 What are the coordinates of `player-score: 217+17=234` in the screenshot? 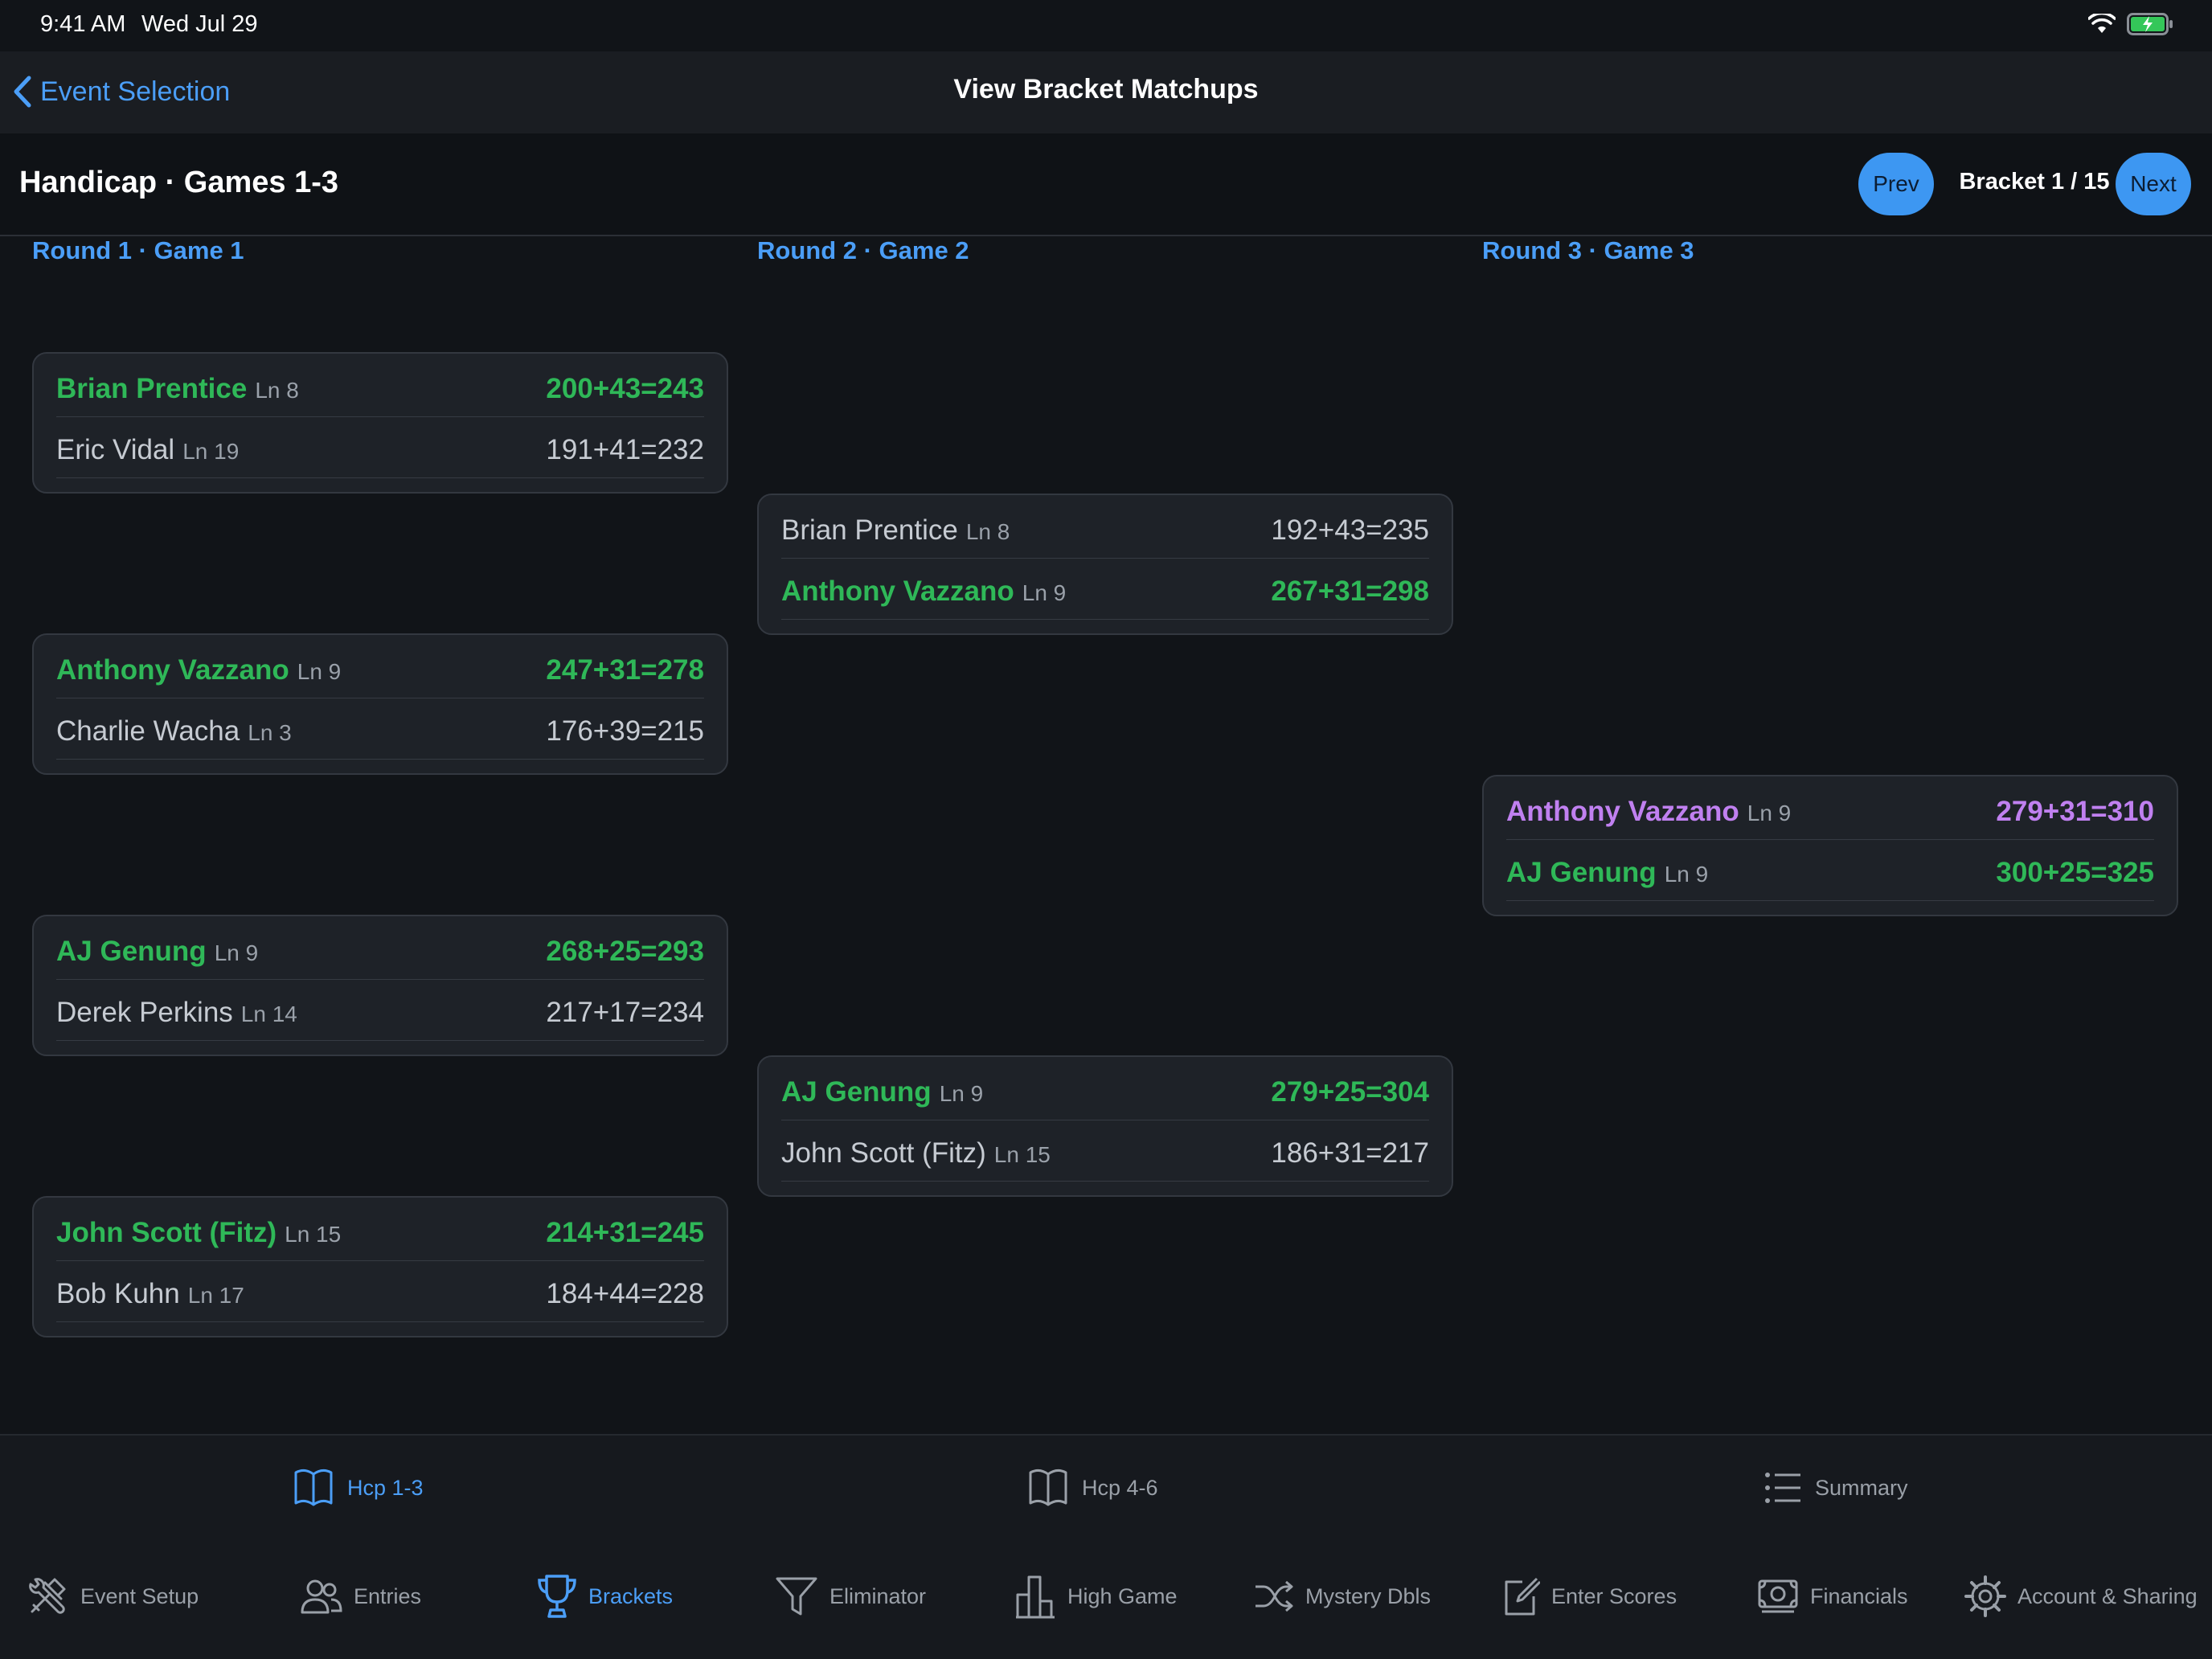 It's located at (625, 1013).